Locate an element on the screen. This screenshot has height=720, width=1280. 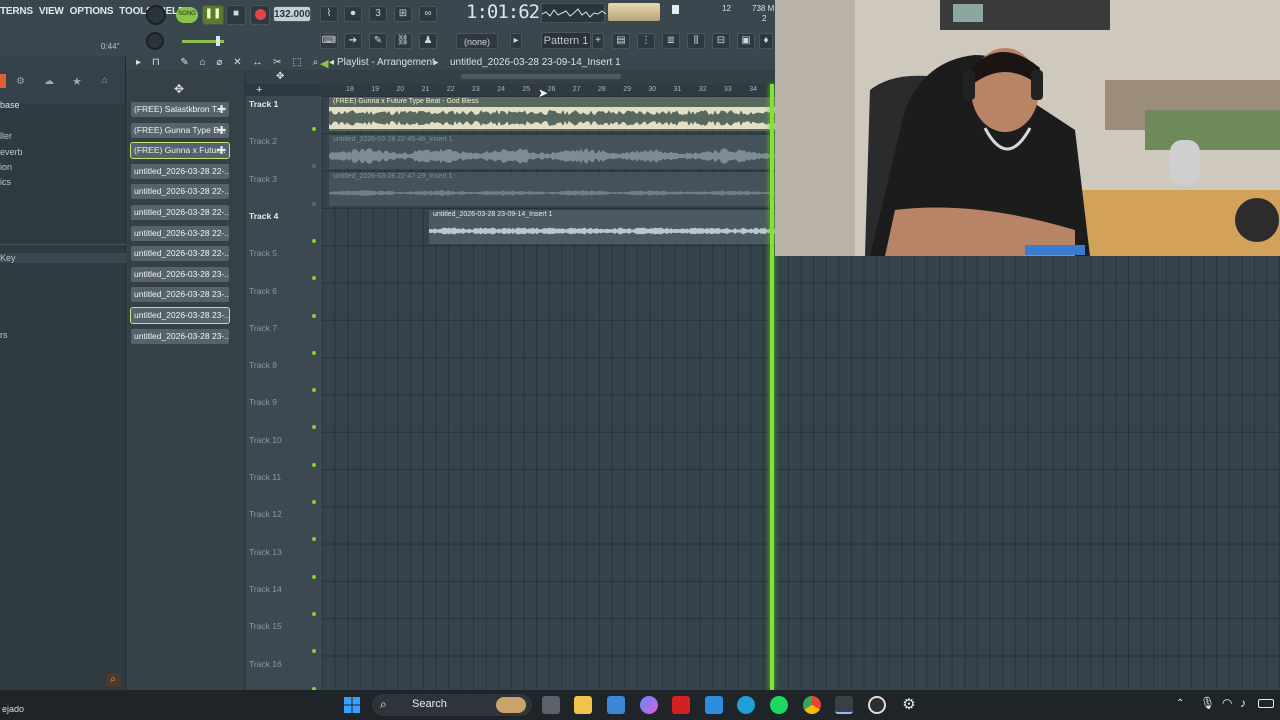
pitch-knob-icon is located at coordinates (155, 41).